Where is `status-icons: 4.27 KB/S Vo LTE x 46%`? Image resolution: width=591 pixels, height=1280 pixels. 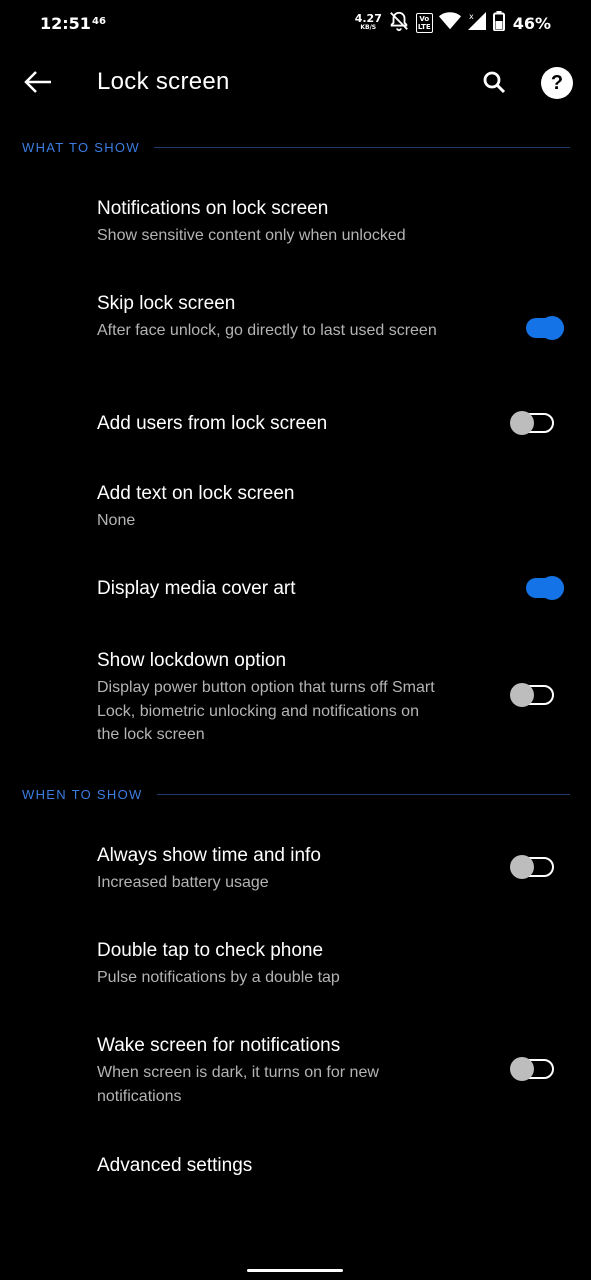
status-icons: 4.27 KB/S Vo LTE x 46% is located at coordinates (453, 23).